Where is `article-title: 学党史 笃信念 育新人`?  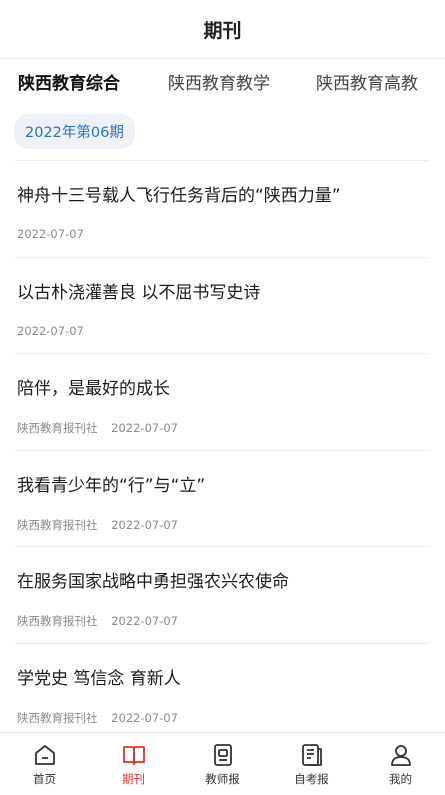
article-title: 学党史 笃信念 育新人 is located at coordinates (99, 678).